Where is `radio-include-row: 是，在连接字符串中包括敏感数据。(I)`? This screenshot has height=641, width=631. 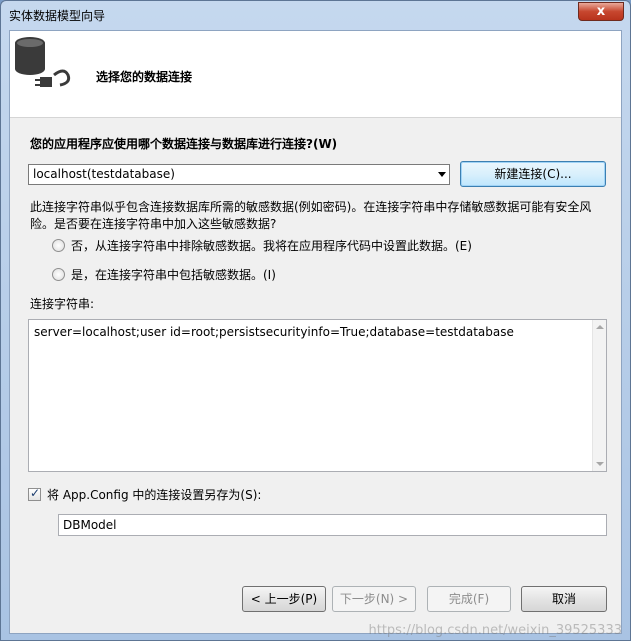 radio-include-row: 是，在连接字符串中包括敏感数据。(I) is located at coordinates (164, 275).